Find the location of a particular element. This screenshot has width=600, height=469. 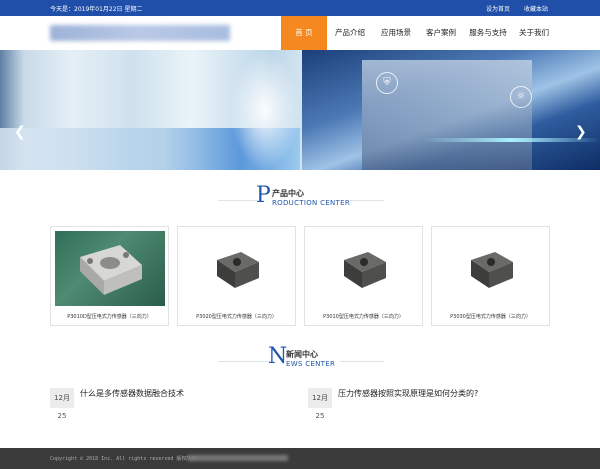

product-card: P3030型压电式力传感器（三向力） is located at coordinates (490, 276).